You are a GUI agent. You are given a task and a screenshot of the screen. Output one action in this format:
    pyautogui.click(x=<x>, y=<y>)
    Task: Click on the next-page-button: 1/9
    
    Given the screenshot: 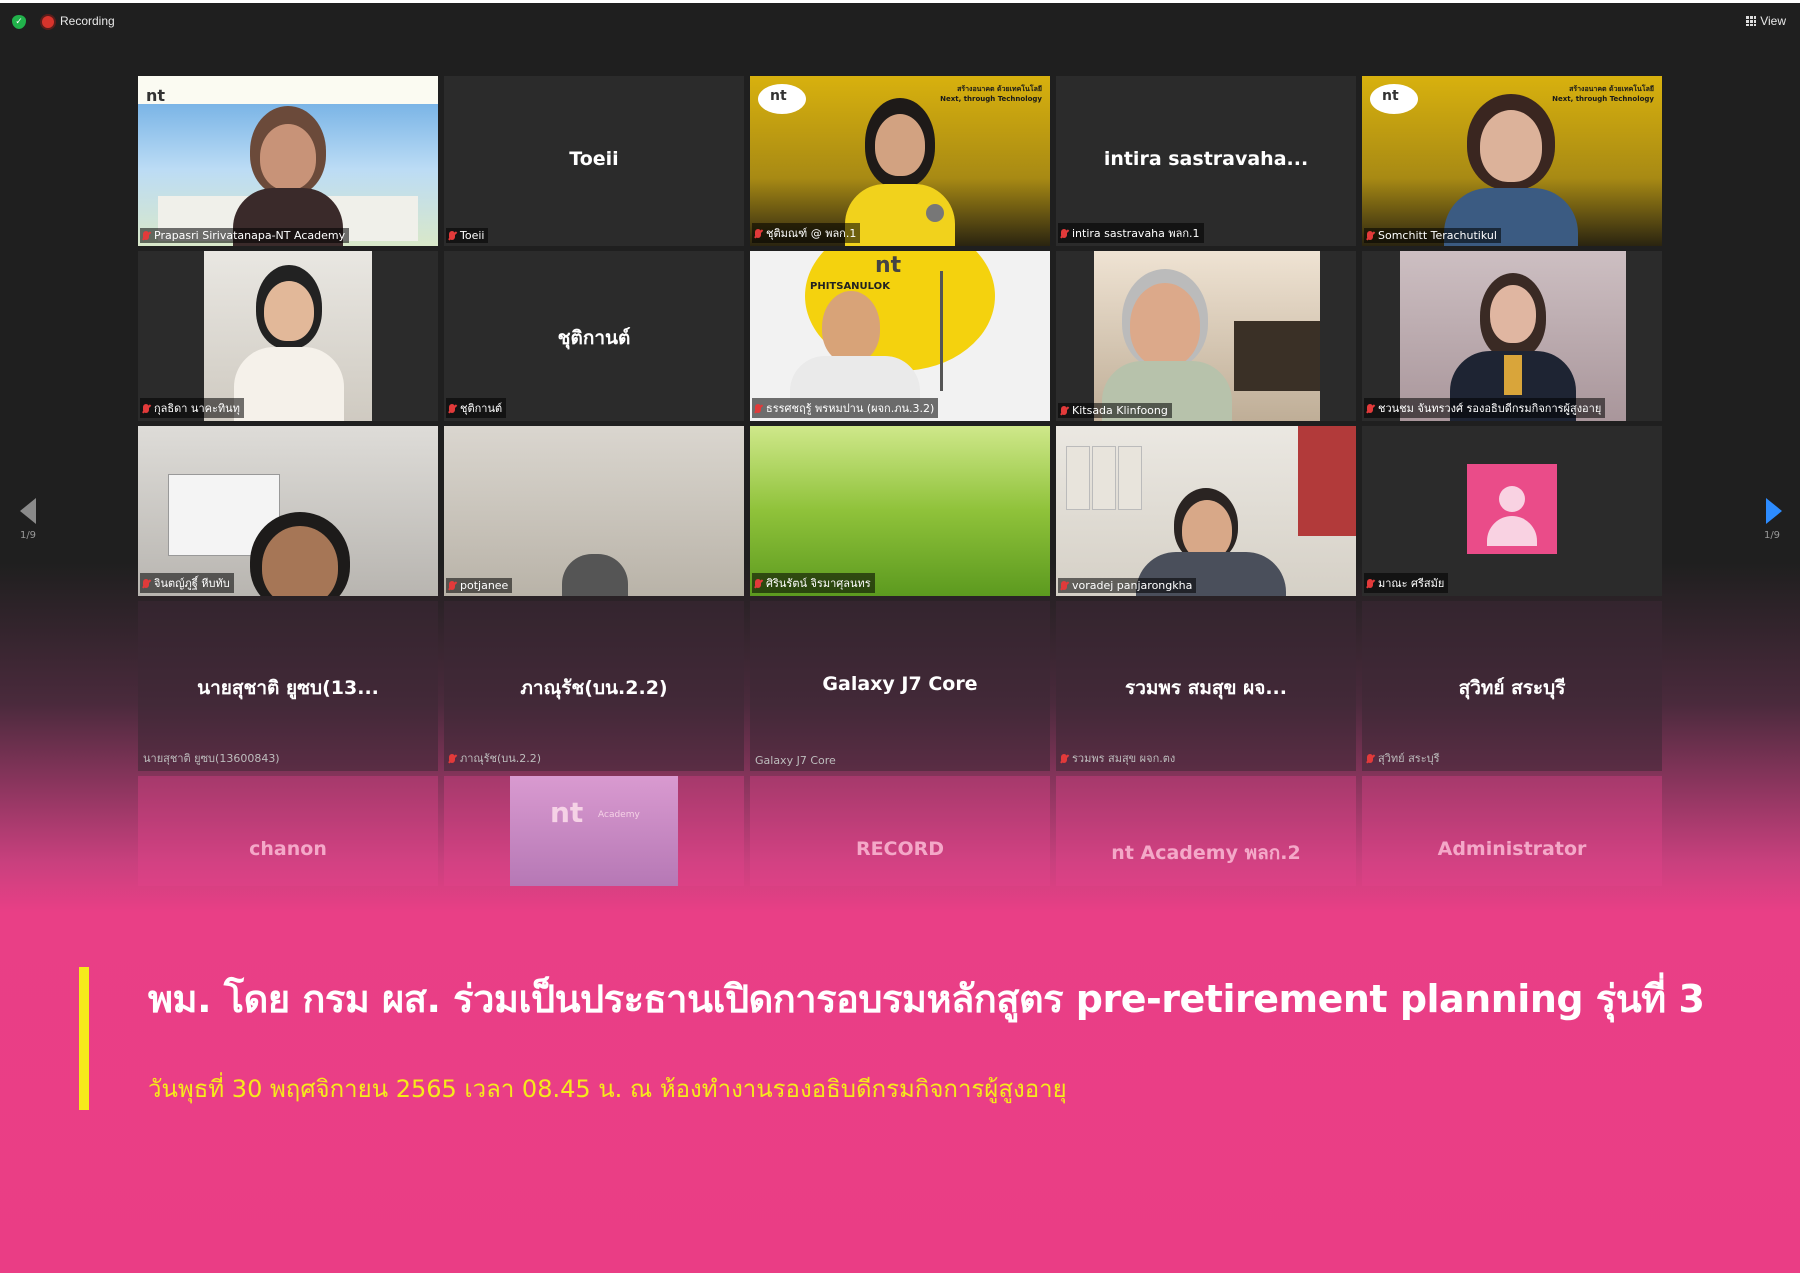 What is the action you would take?
    pyautogui.click(x=1772, y=523)
    